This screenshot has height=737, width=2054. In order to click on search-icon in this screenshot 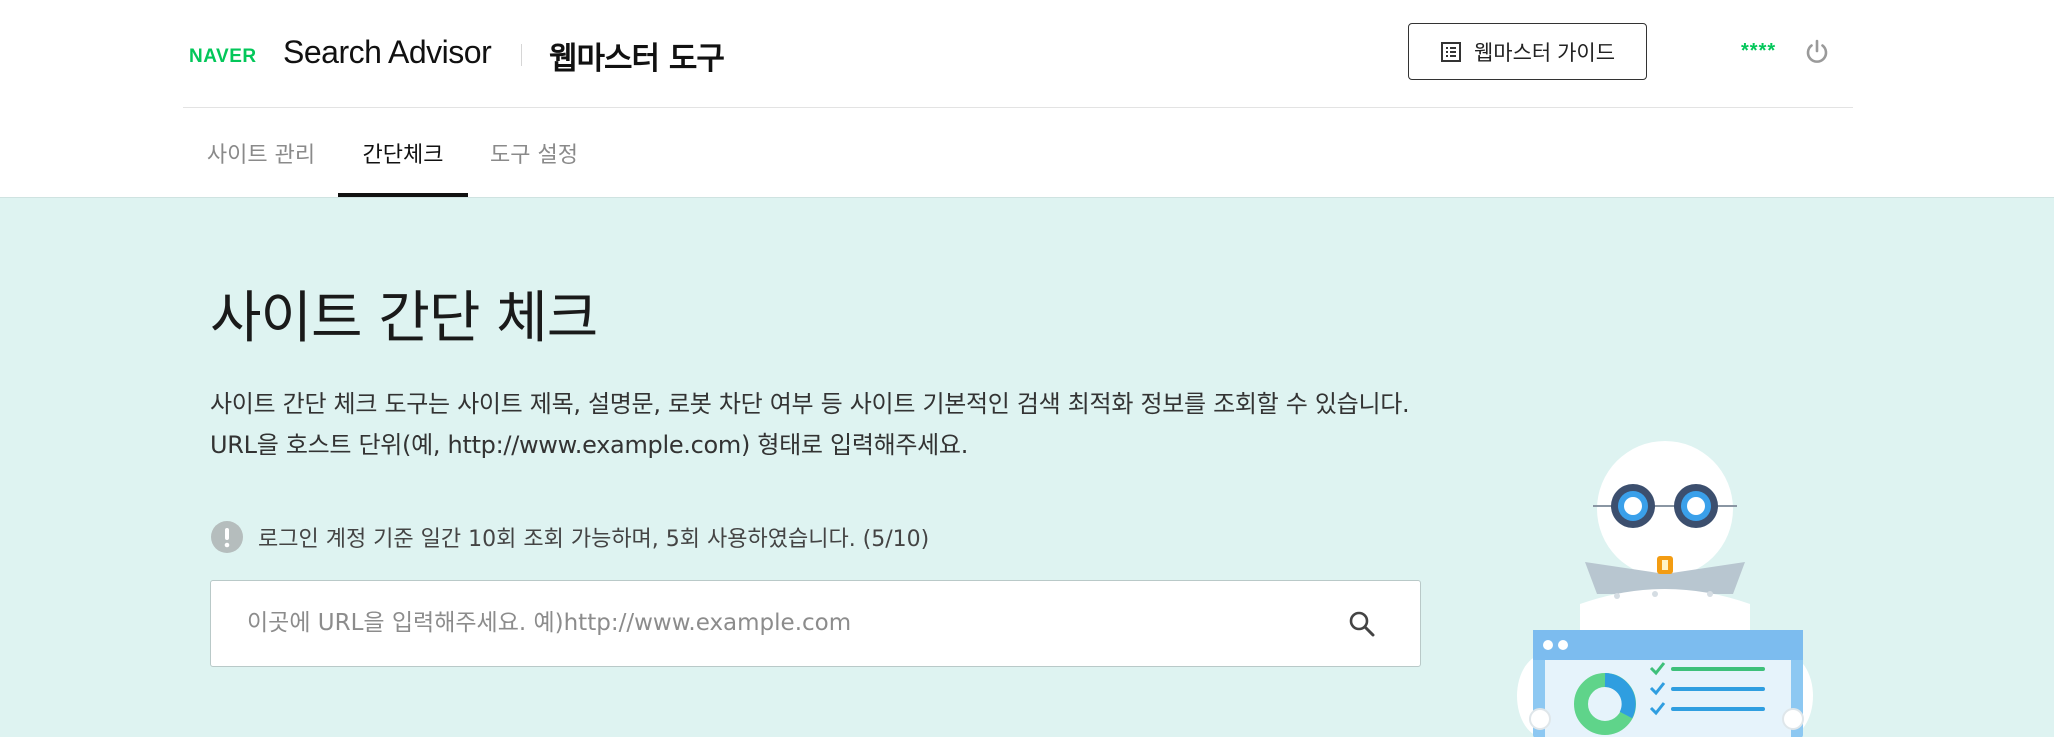, I will do `click(1362, 624)`.